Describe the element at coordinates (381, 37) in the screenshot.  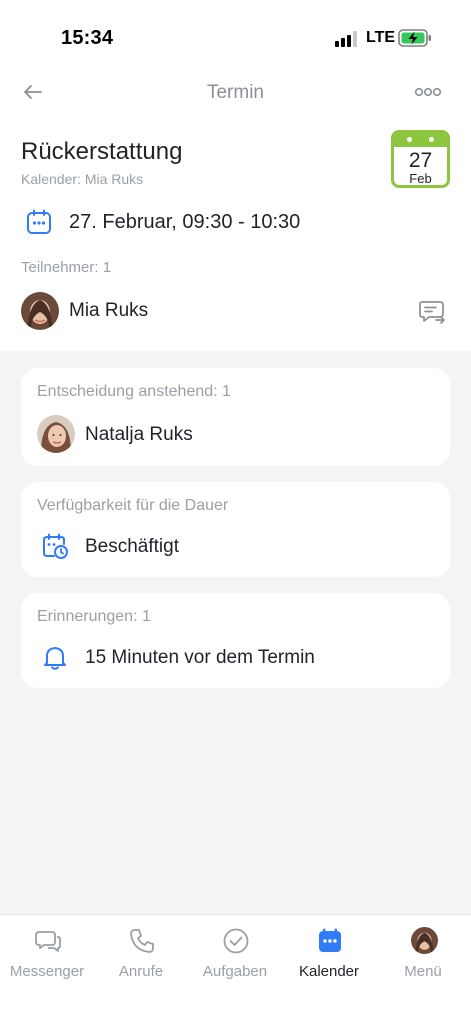
I see `network-type: LTE` at that location.